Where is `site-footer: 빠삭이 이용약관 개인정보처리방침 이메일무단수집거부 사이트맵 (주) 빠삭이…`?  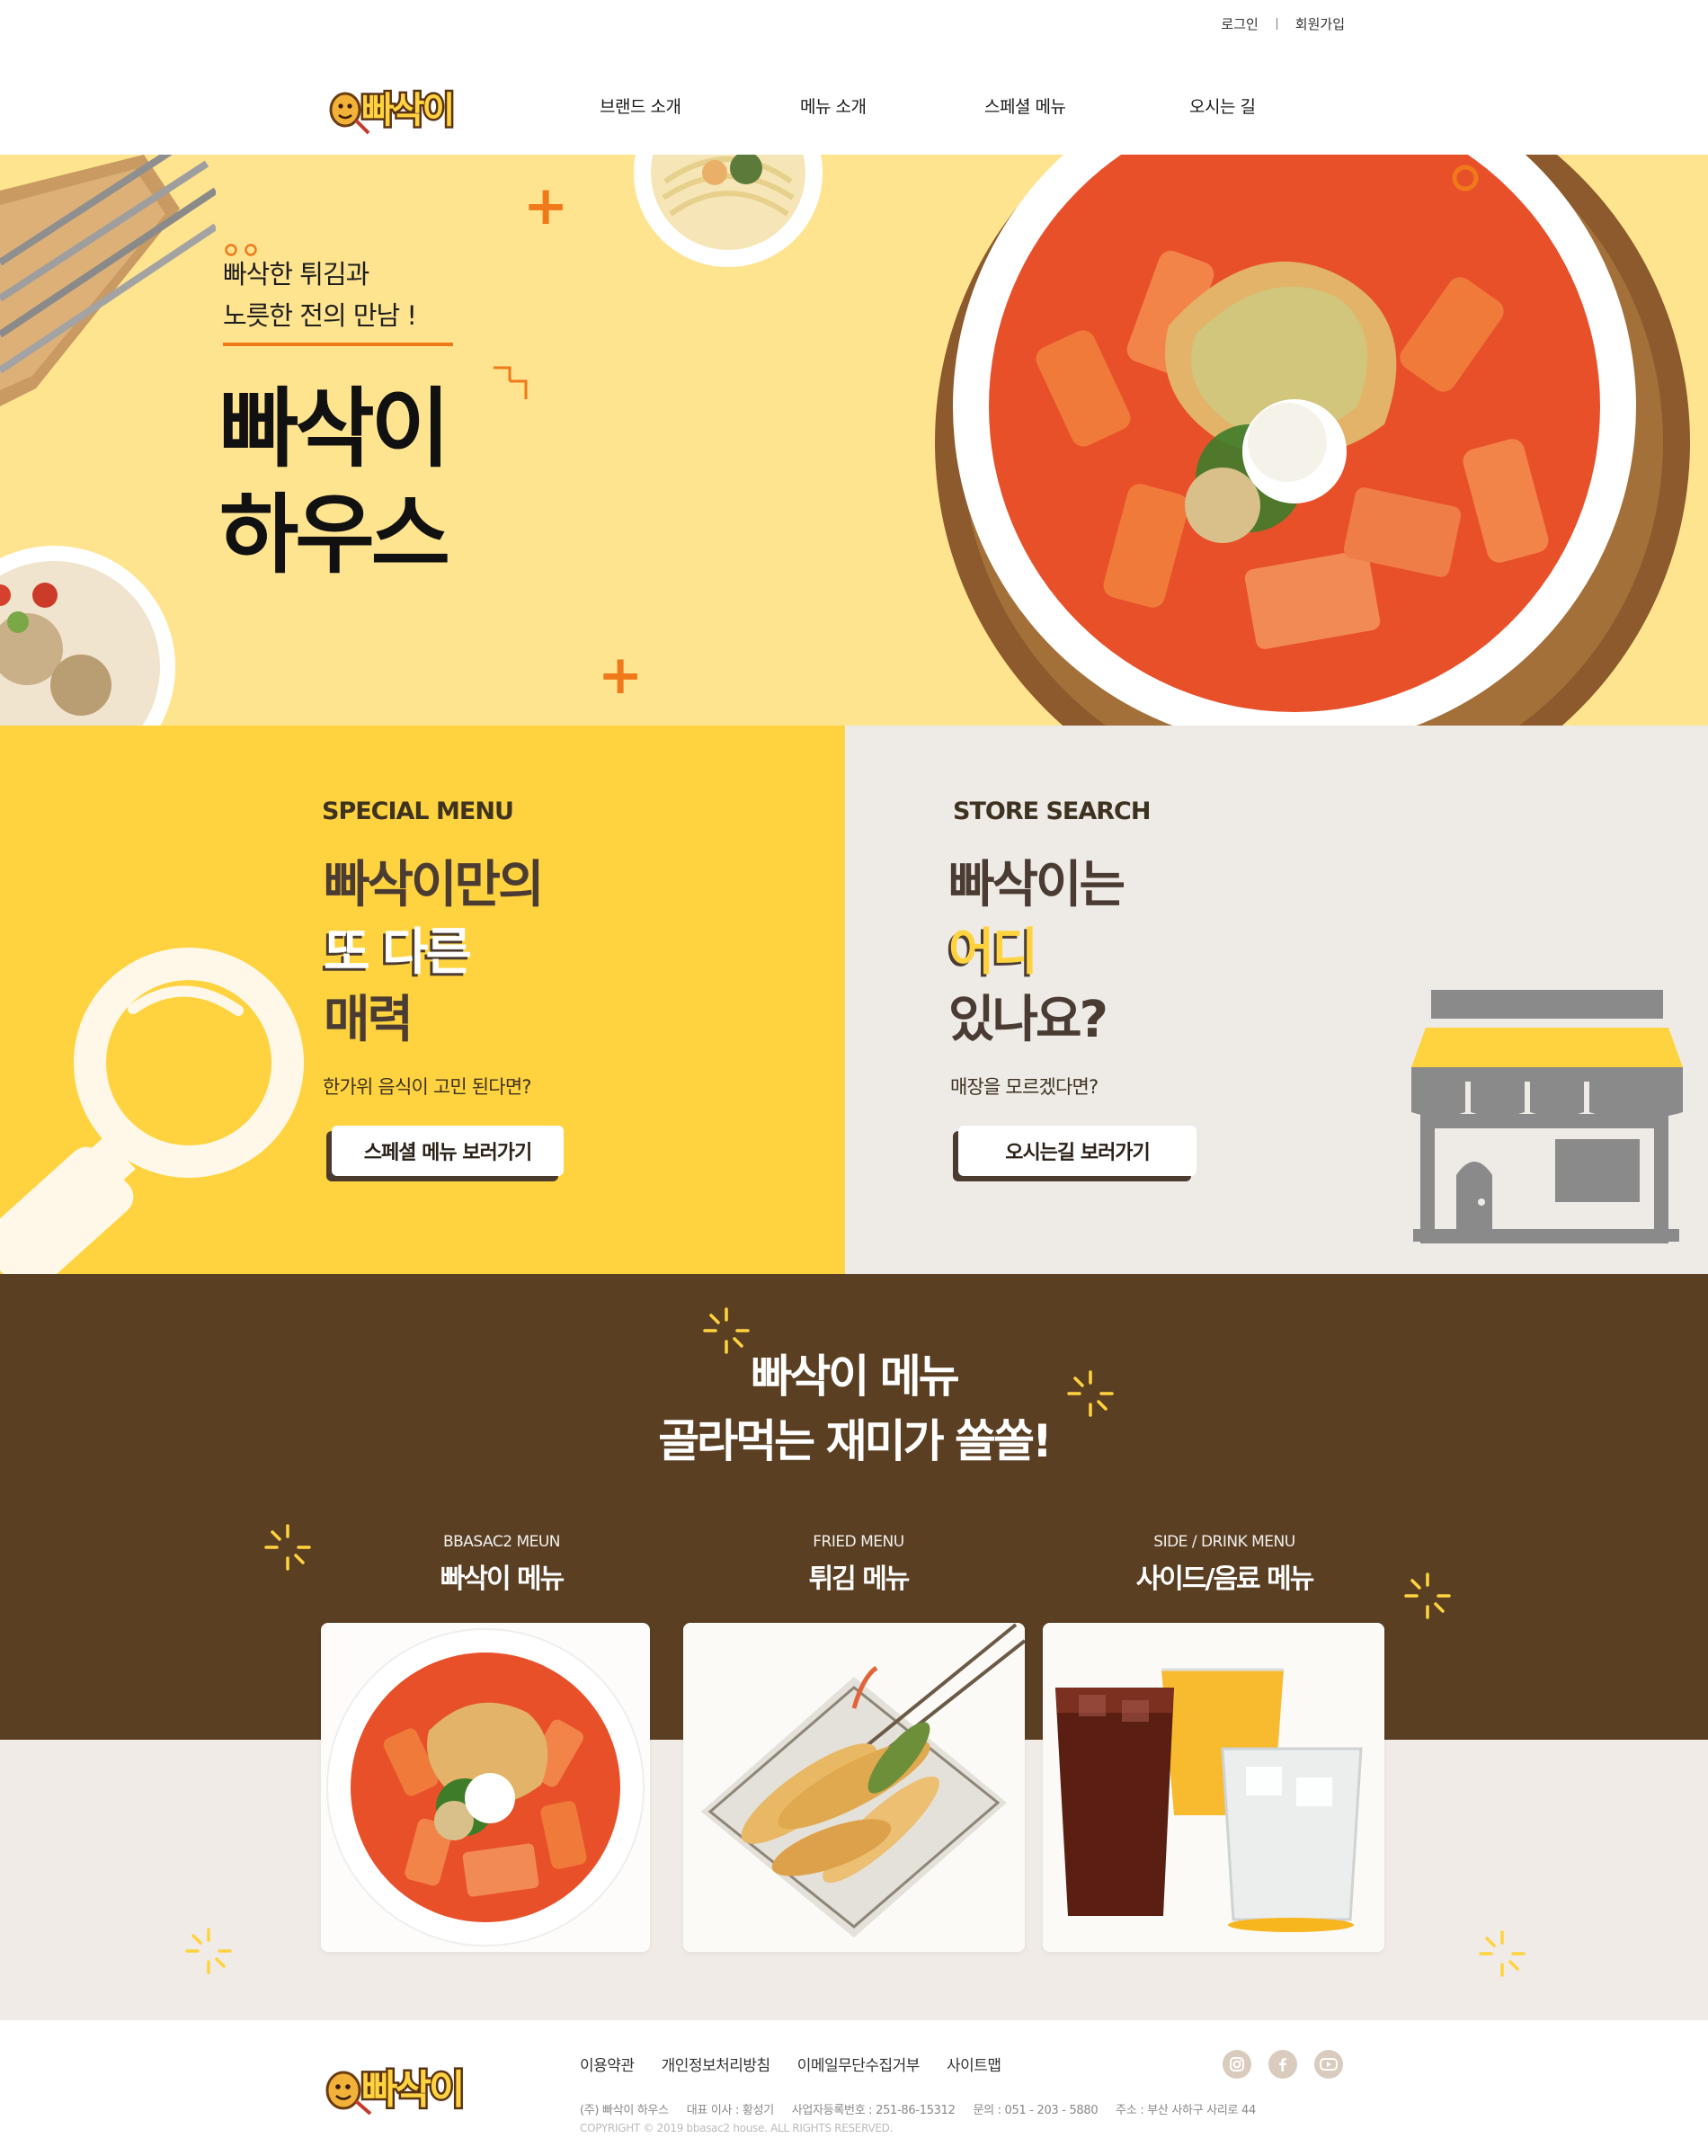 site-footer: 빠삭이 이용약관 개인정보처리방침 이메일무단수집거부 사이트맵 (주) 빠삭이… is located at coordinates (854, 2088).